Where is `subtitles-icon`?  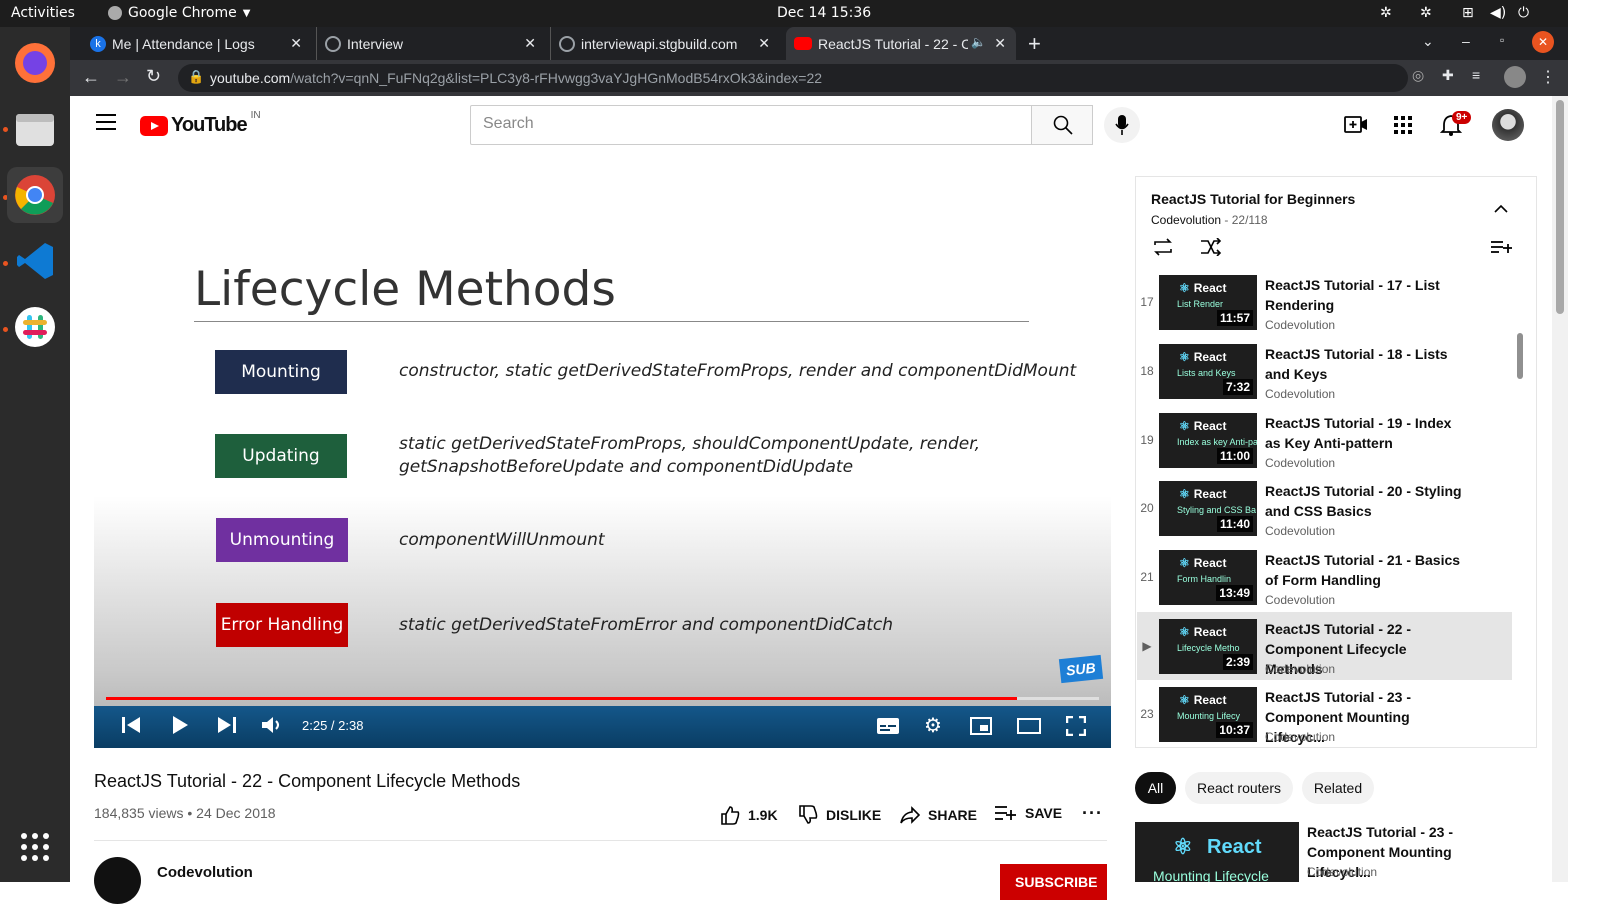
subtitles-icon is located at coordinates (888, 728).